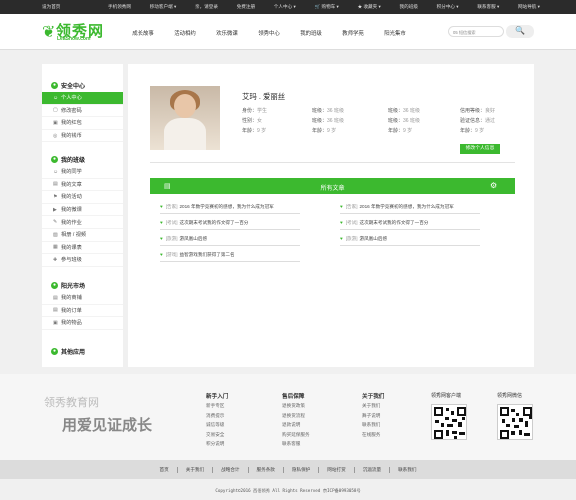 The image size is (576, 500). What do you see at coordinates (55, 135) in the screenshot?
I see `coin-icon: ◎` at bounding box center [55, 135].